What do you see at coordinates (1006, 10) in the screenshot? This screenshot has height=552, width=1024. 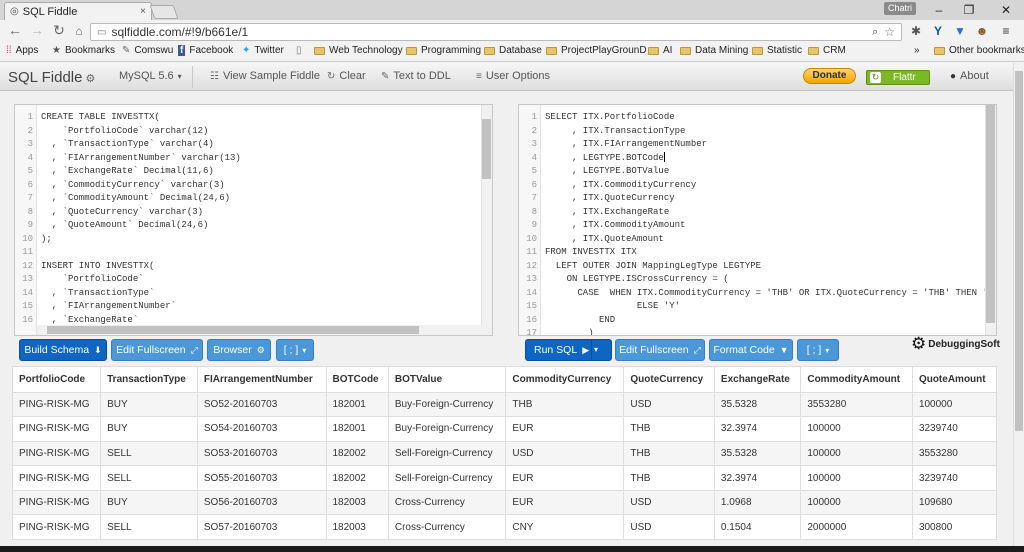 I see `close-window-icon: ✕` at bounding box center [1006, 10].